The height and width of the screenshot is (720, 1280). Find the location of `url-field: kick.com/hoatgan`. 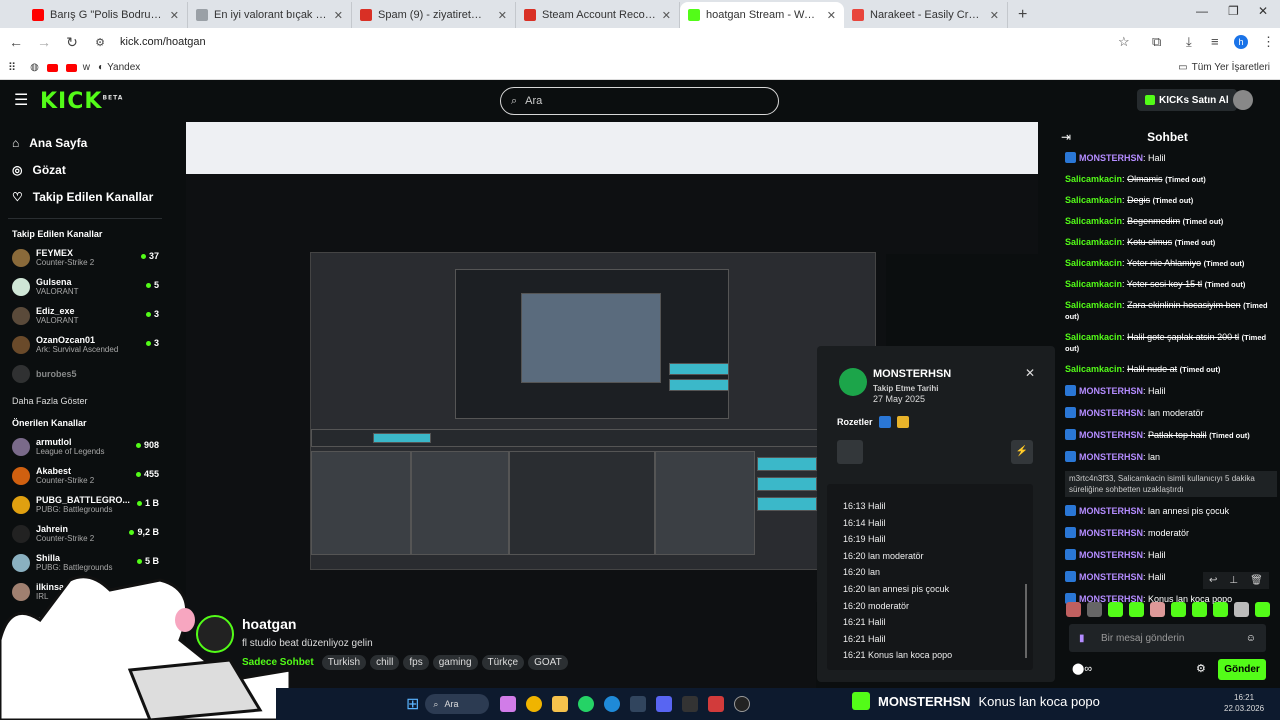

url-field: kick.com/hoatgan is located at coordinates (163, 42).